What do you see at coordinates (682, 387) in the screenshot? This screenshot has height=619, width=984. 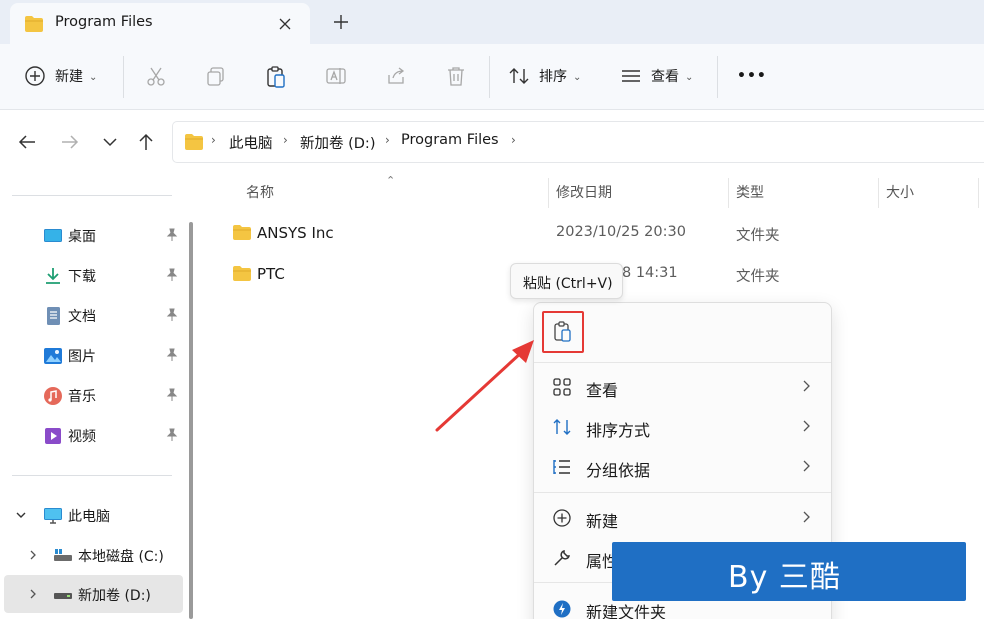 I see `menu-item-view: 查看` at bounding box center [682, 387].